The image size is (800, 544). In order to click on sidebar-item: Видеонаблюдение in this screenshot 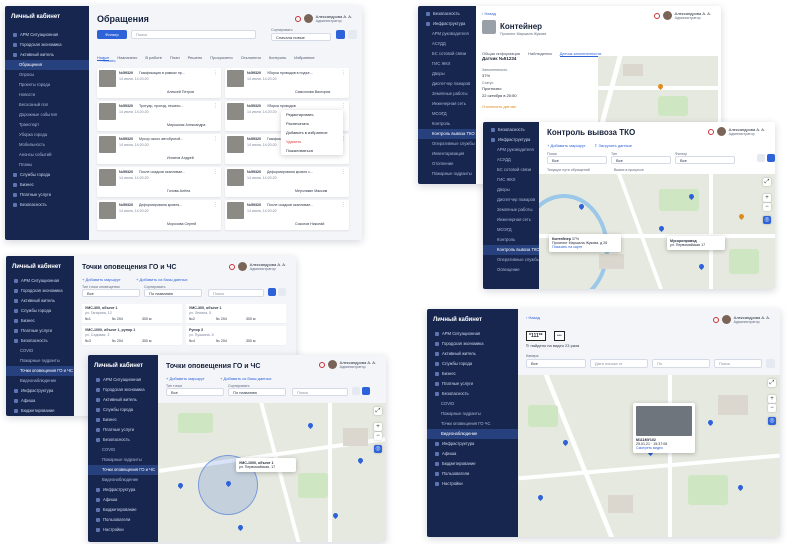, I will do `click(123, 480)`.